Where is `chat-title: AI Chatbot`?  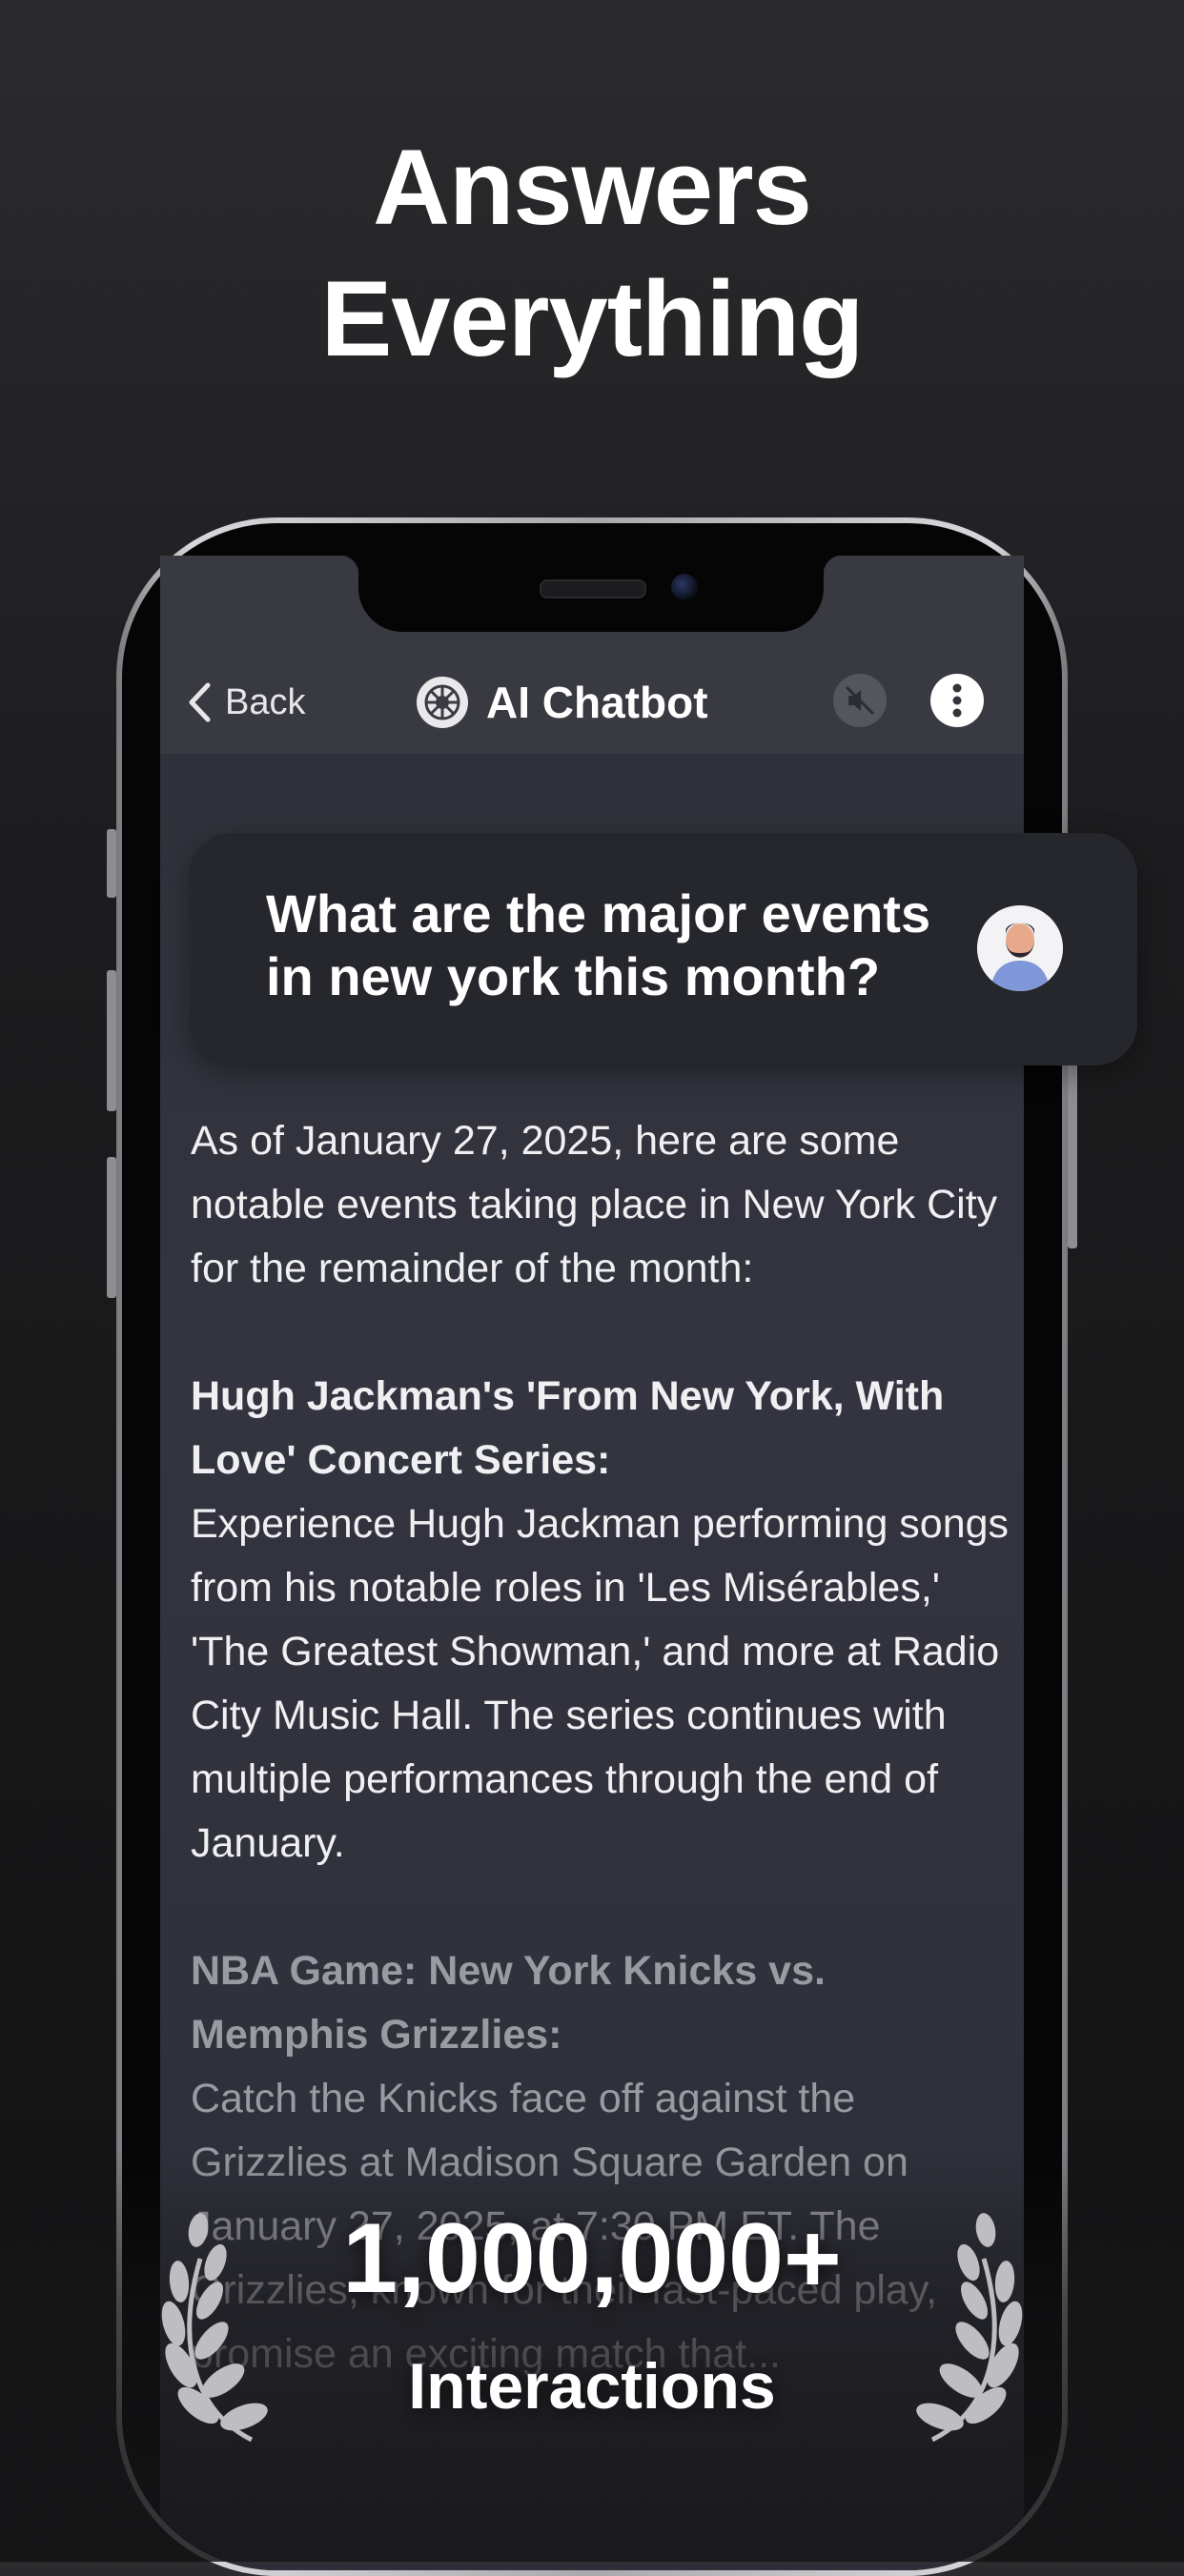 chat-title: AI Chatbot is located at coordinates (562, 702).